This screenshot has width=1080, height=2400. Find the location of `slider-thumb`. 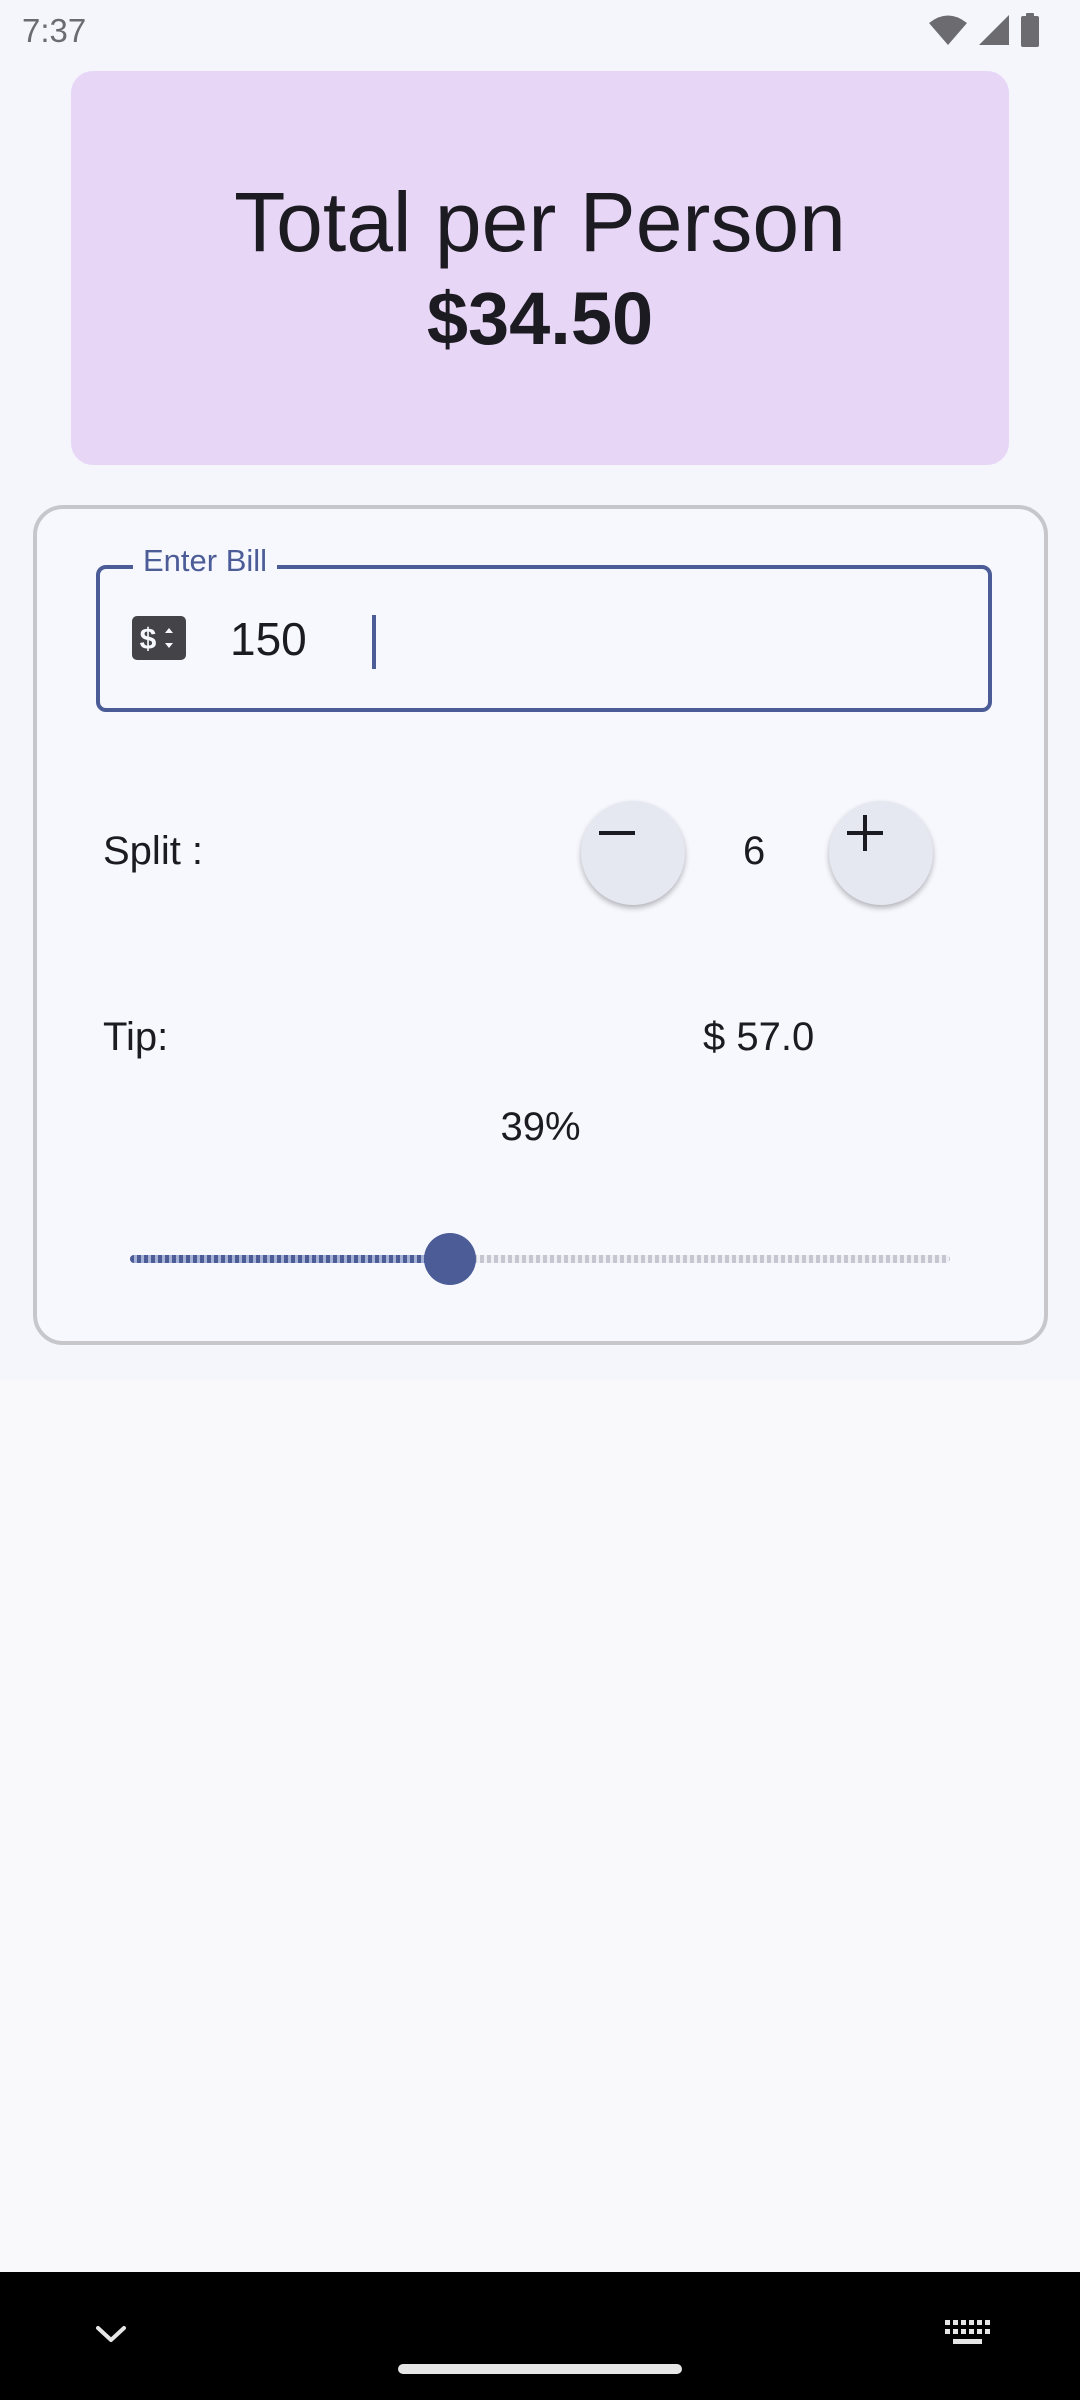

slider-thumb is located at coordinates (449, 1259).